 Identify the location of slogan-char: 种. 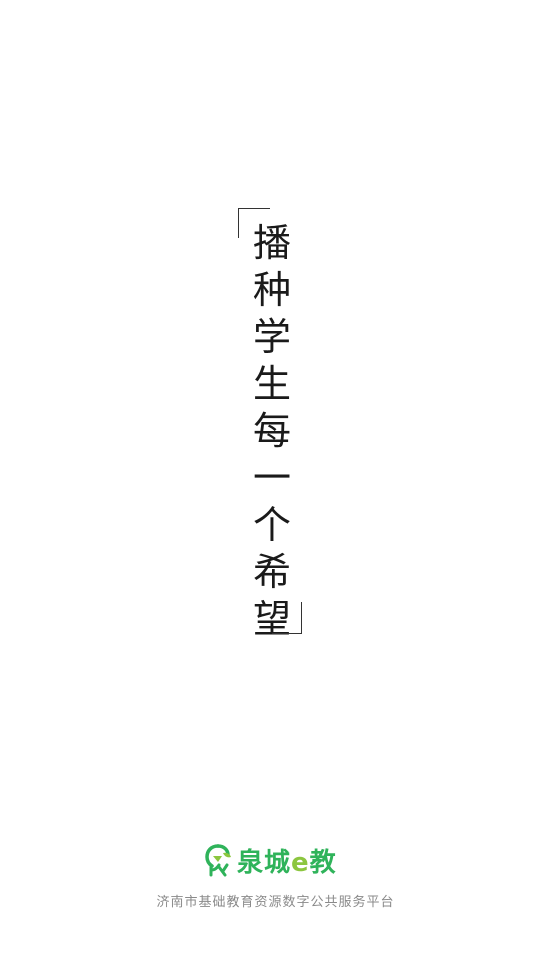
(271, 290).